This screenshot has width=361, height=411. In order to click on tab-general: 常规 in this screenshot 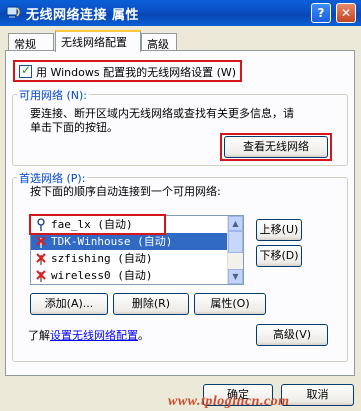, I will do `click(31, 42)`.